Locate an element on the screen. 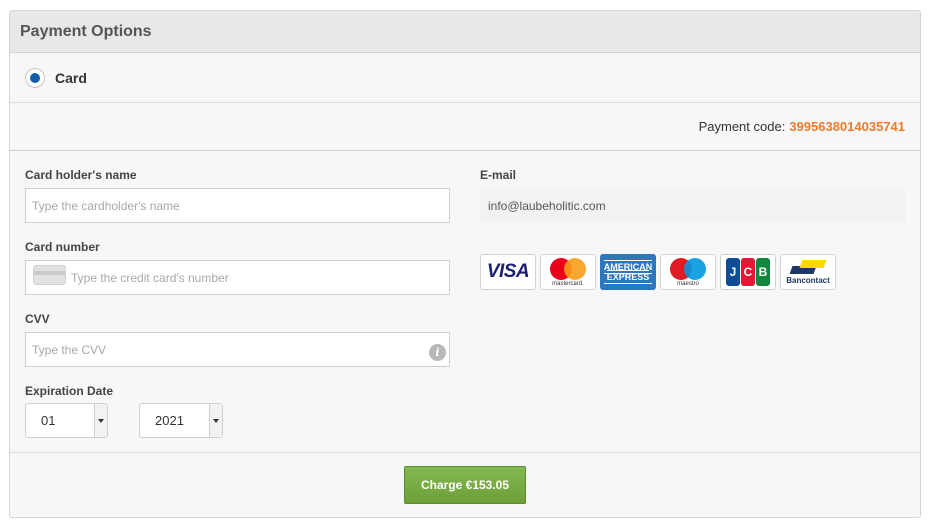  maestro-logo: maestro is located at coordinates (688, 272).